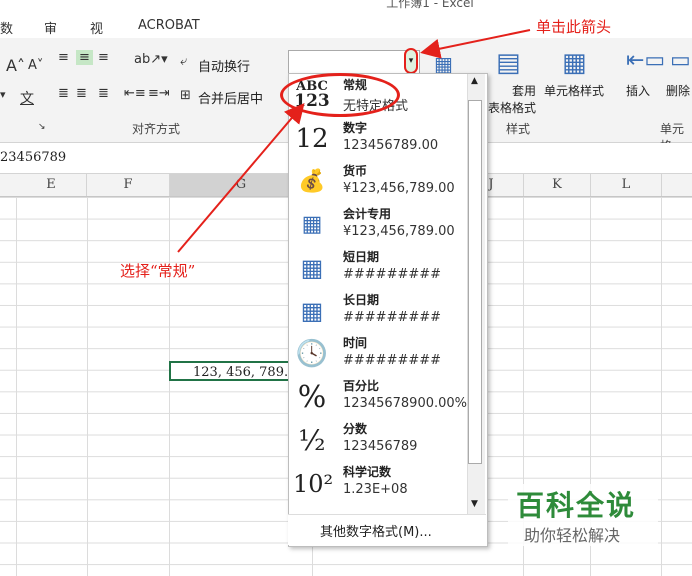  I want to click on arrow-to-dropdown, so click(475, 44).